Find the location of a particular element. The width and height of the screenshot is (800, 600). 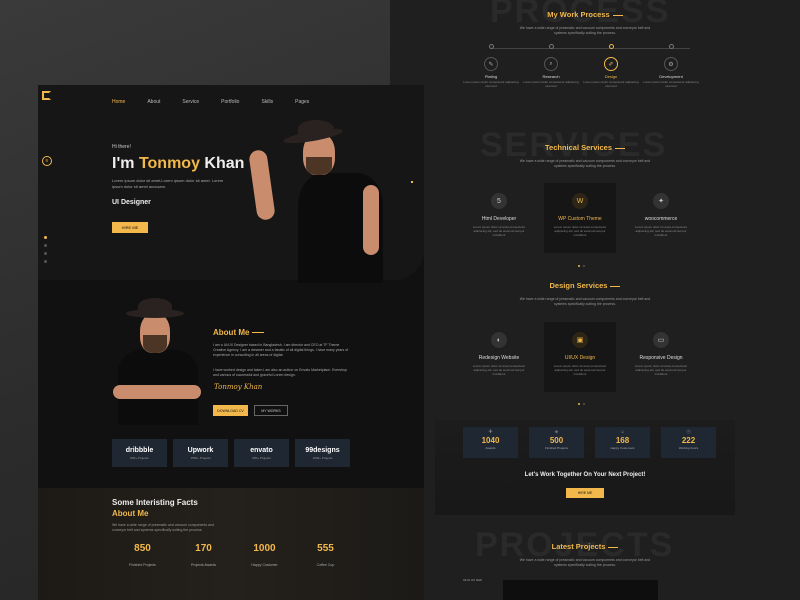

project-thumbnail is located at coordinates (580, 590).